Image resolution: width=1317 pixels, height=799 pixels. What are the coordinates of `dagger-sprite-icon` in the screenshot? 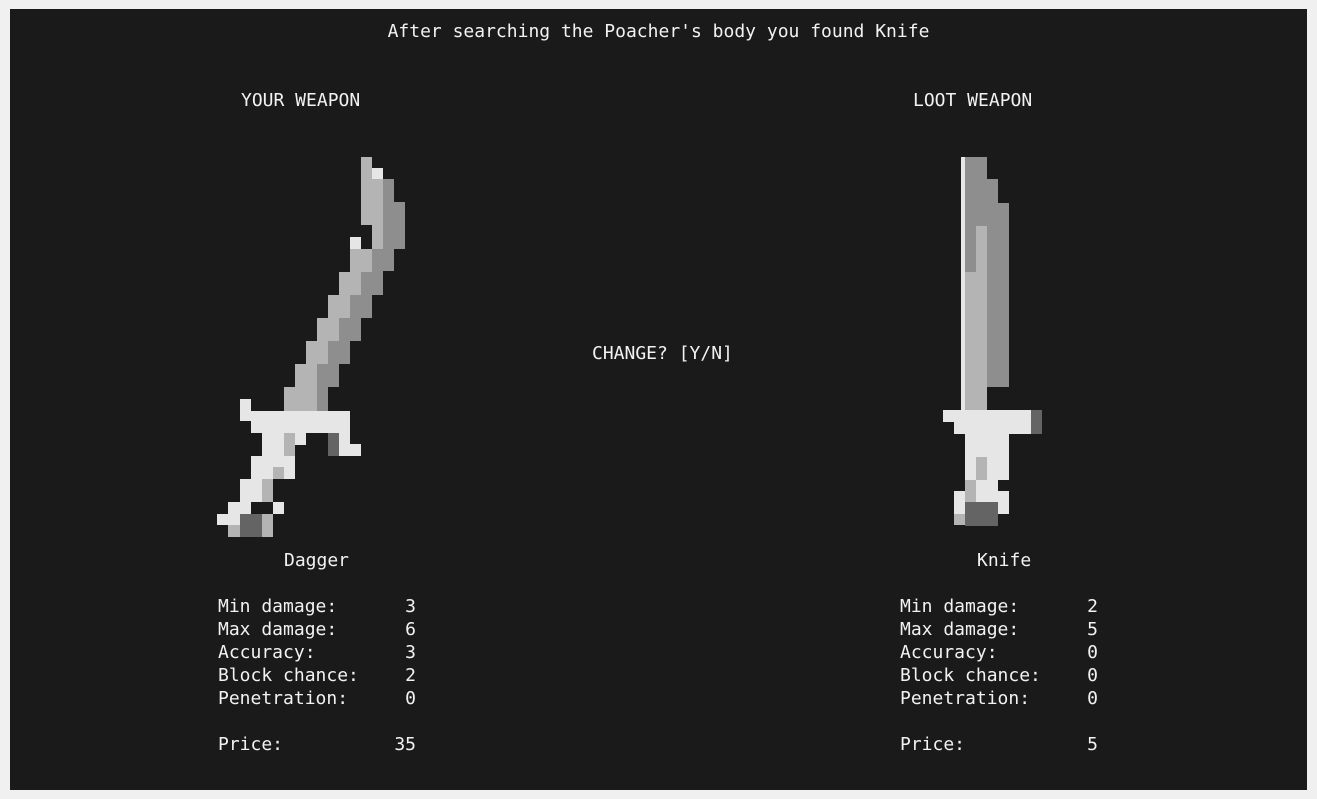 It's located at (311, 347).